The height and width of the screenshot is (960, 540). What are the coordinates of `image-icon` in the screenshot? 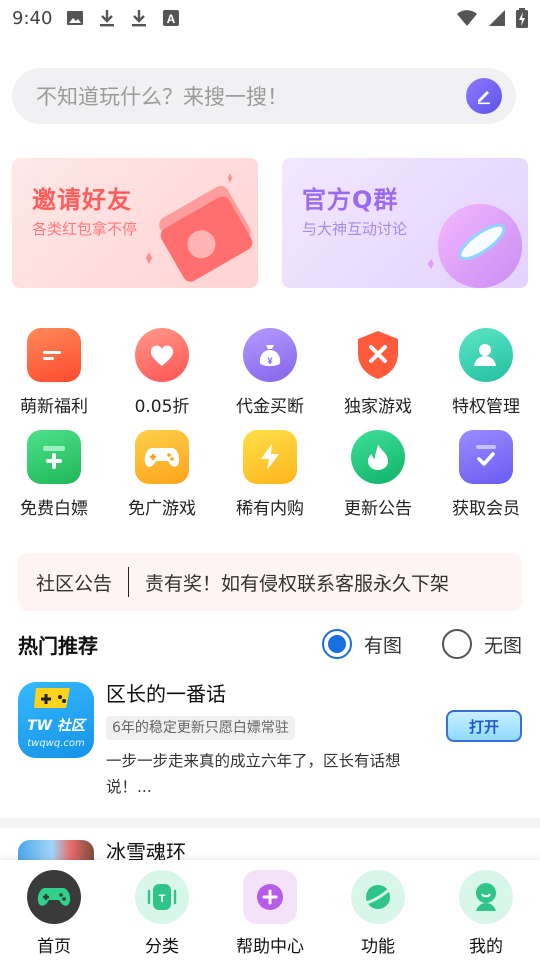 It's located at (75, 18).